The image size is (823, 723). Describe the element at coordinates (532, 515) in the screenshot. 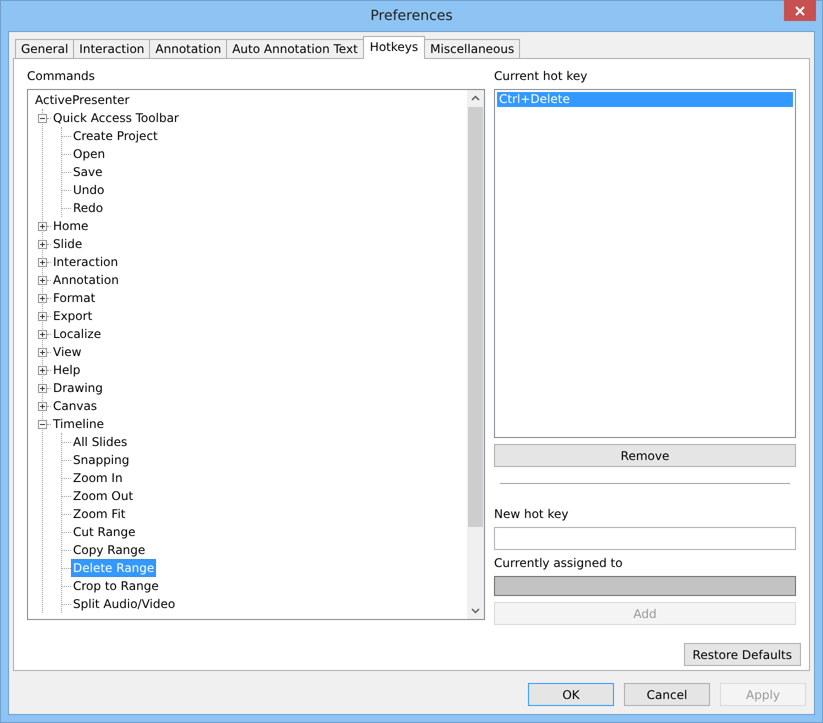

I see `new-hot-key-label: New hot key` at that location.